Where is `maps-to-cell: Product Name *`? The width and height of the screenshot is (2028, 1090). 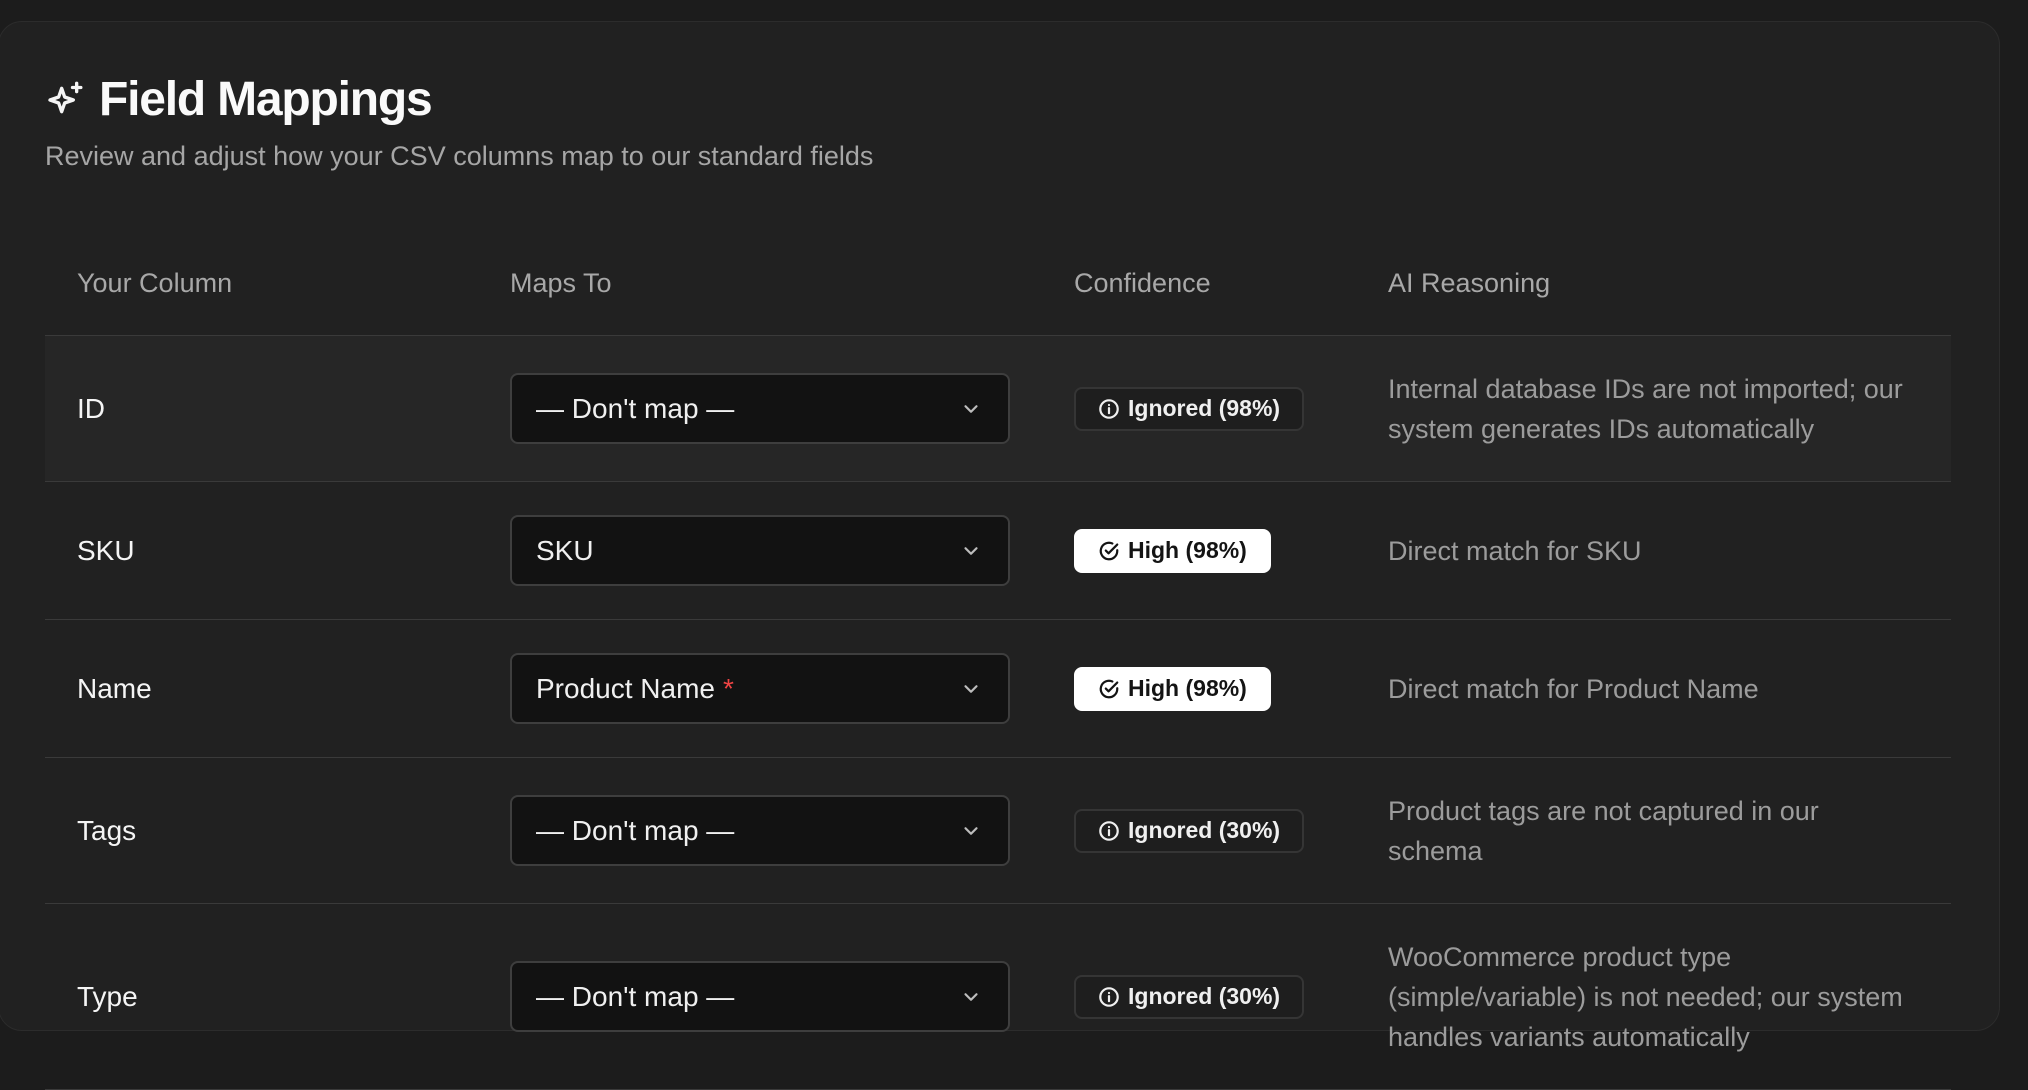 maps-to-cell: Product Name * is located at coordinates (760, 688).